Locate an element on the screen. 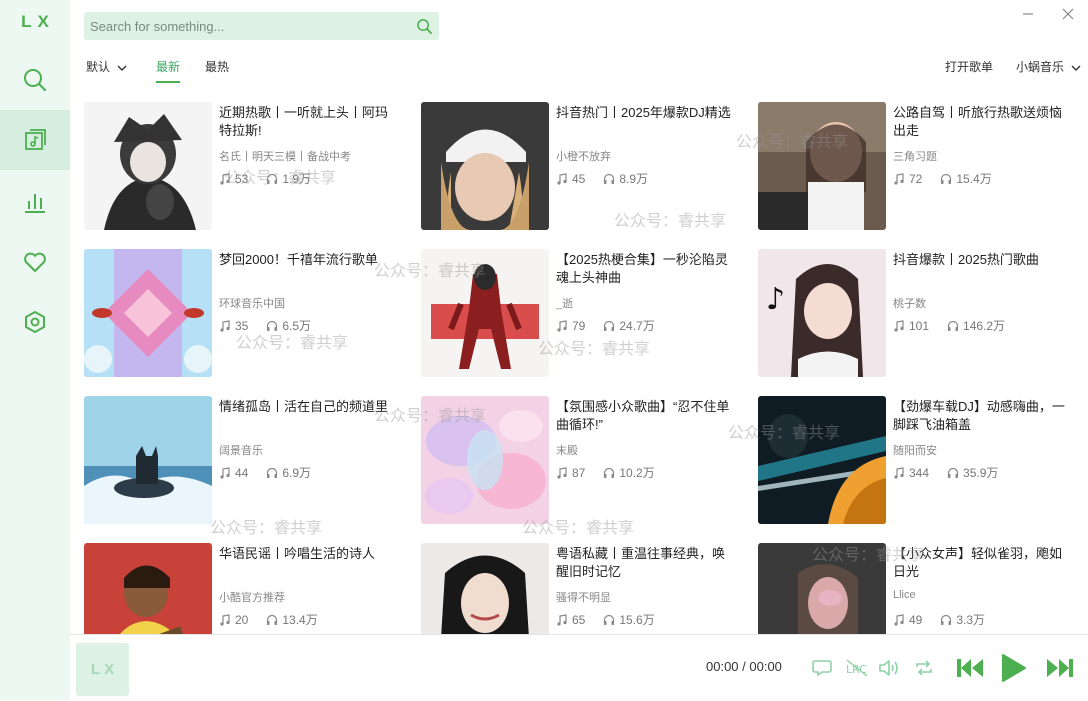  playlist-song-count: 87 is located at coordinates (579, 472).